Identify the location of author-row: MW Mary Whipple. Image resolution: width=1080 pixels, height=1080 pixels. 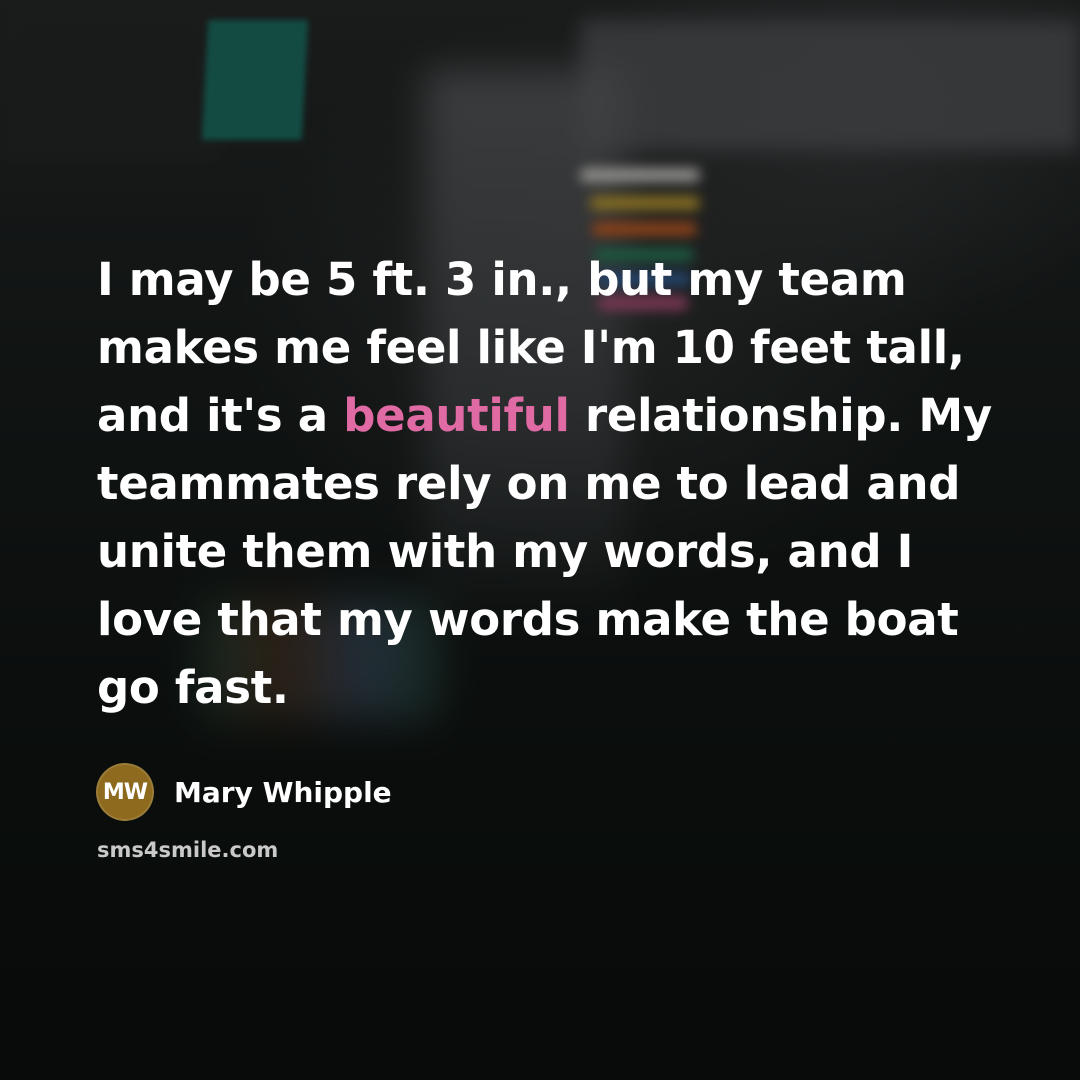
(244, 792).